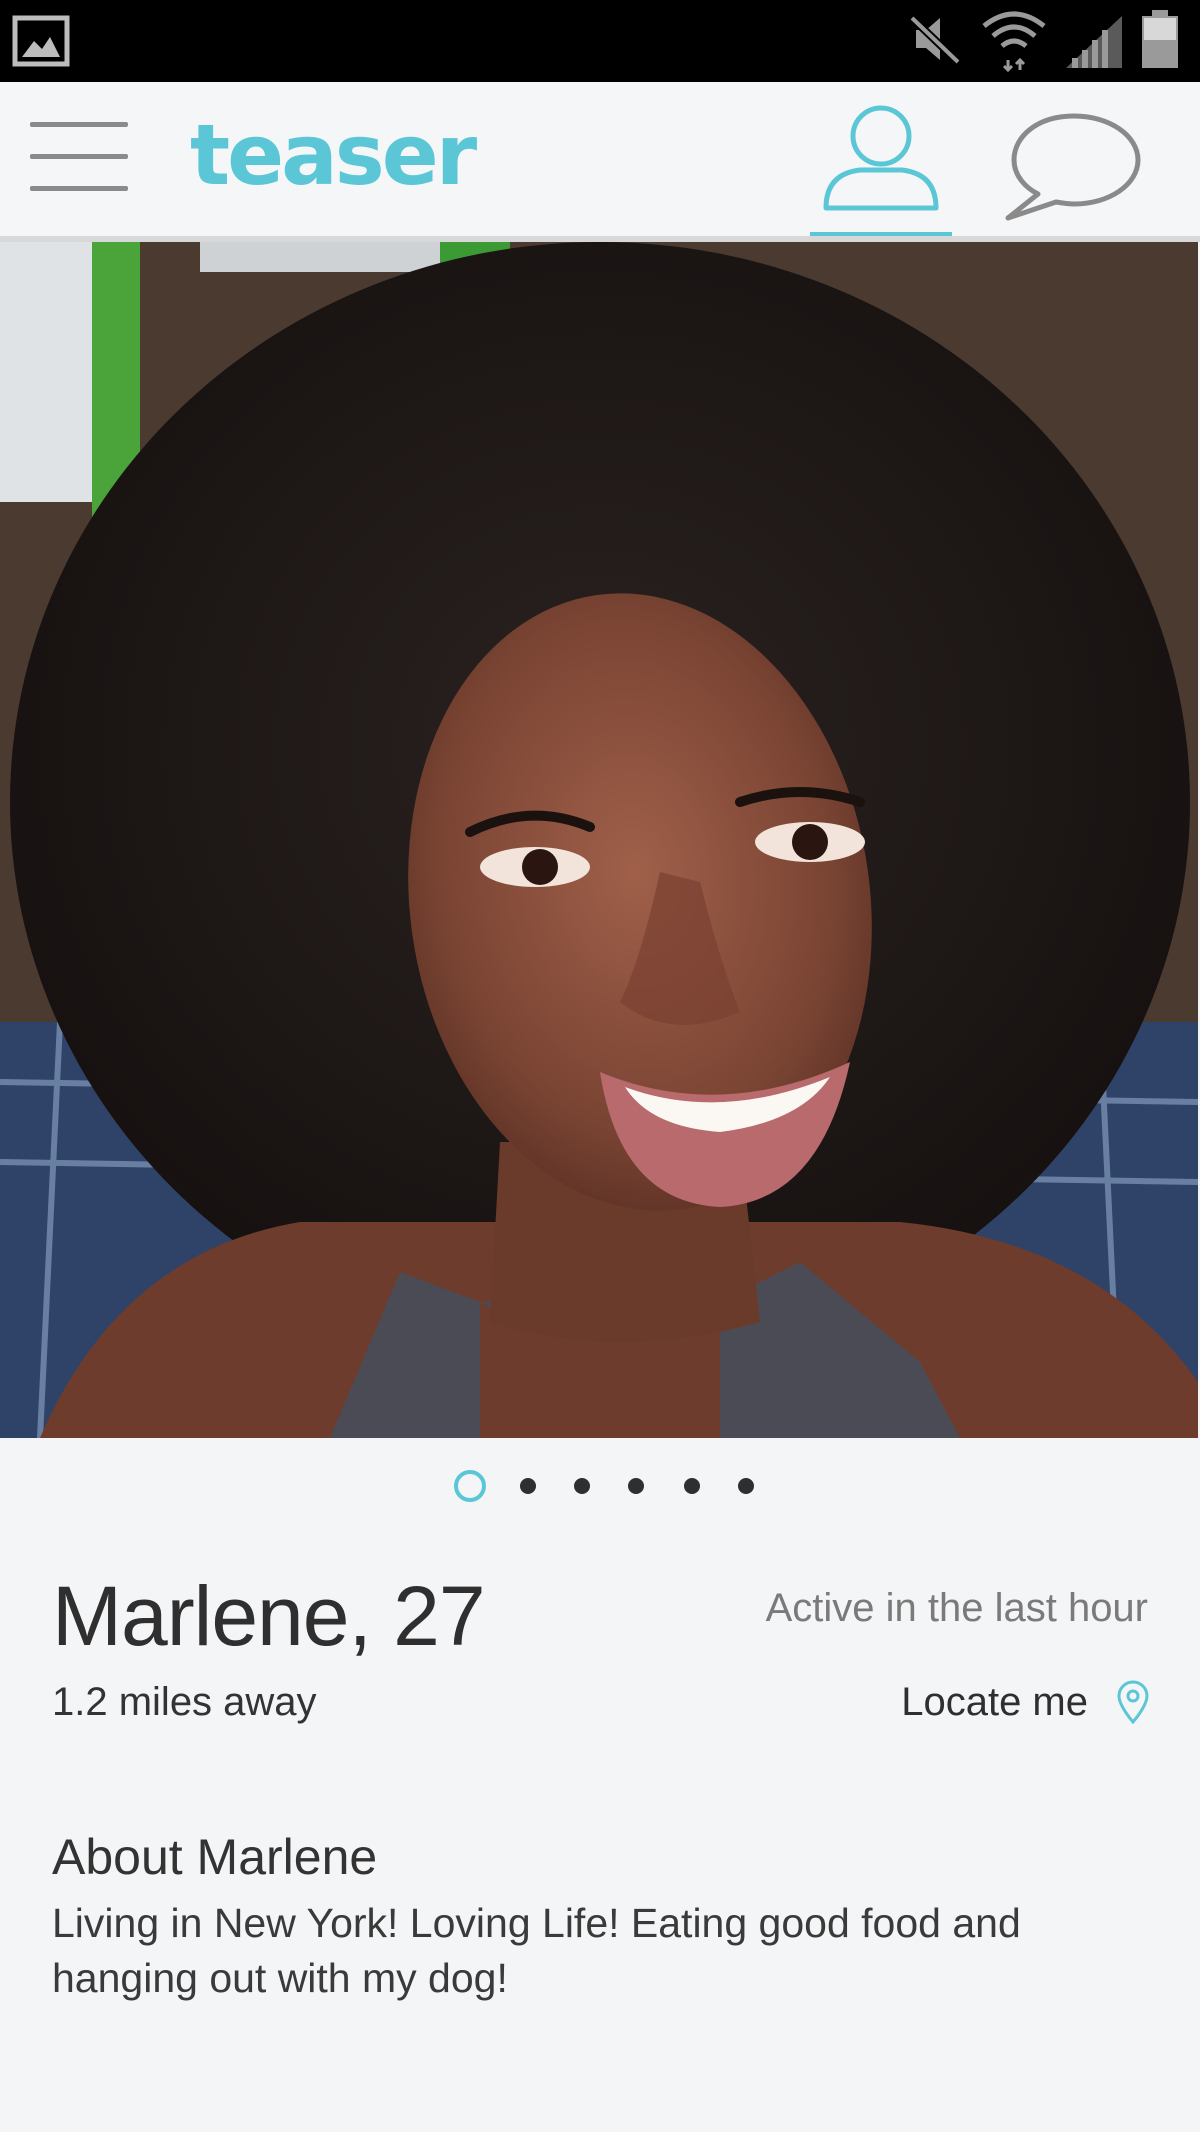 This screenshot has height=2132, width=1200. What do you see at coordinates (41, 41) in the screenshot?
I see `gallery-icon` at bounding box center [41, 41].